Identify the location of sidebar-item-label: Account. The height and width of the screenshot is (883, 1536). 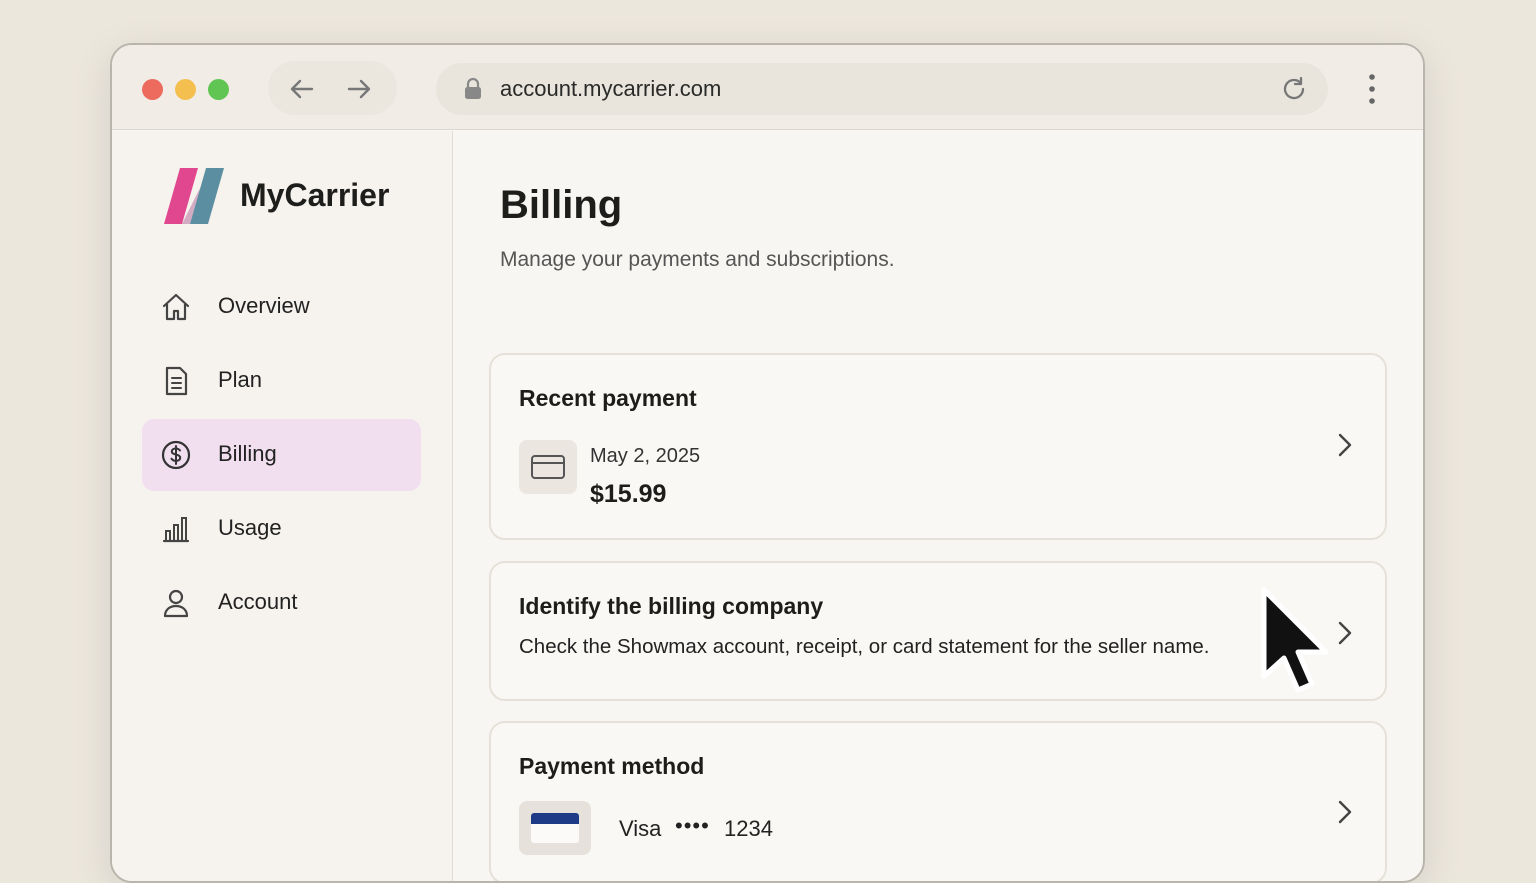
(258, 601).